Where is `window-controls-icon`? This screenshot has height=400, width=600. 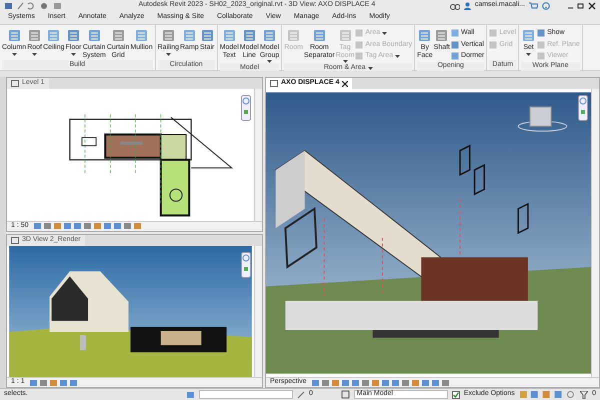 window-controls-icon is located at coordinates (581, 6).